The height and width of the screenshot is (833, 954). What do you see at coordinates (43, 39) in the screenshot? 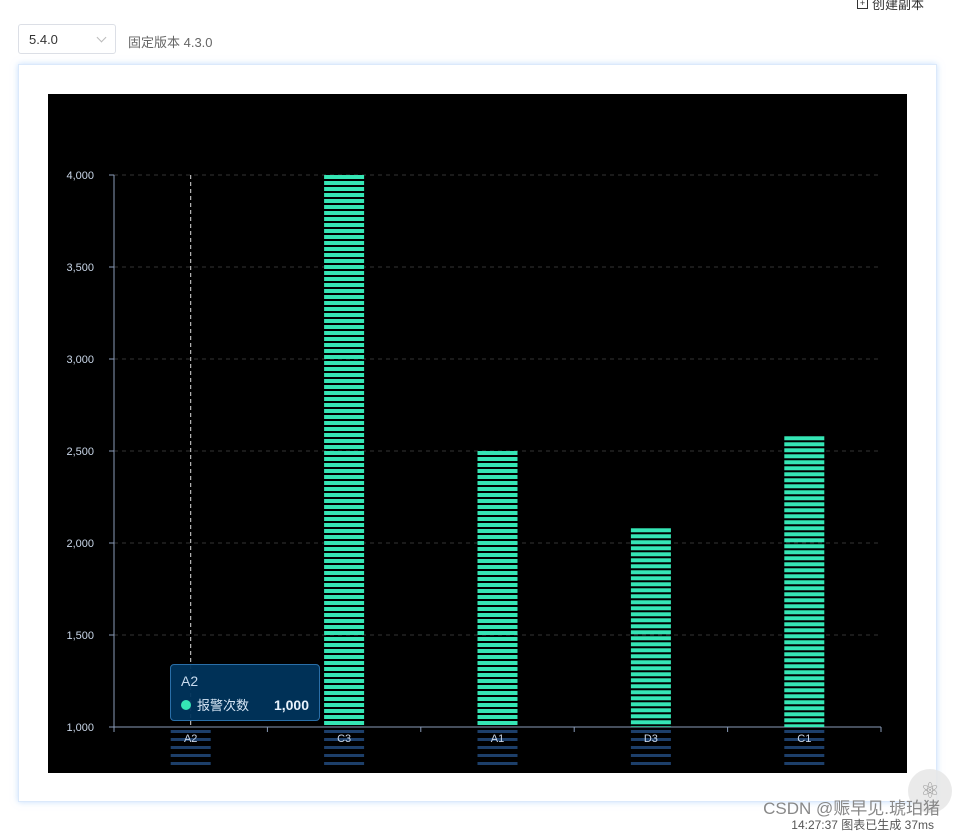
I see `version-select-value: 5.4.0` at bounding box center [43, 39].